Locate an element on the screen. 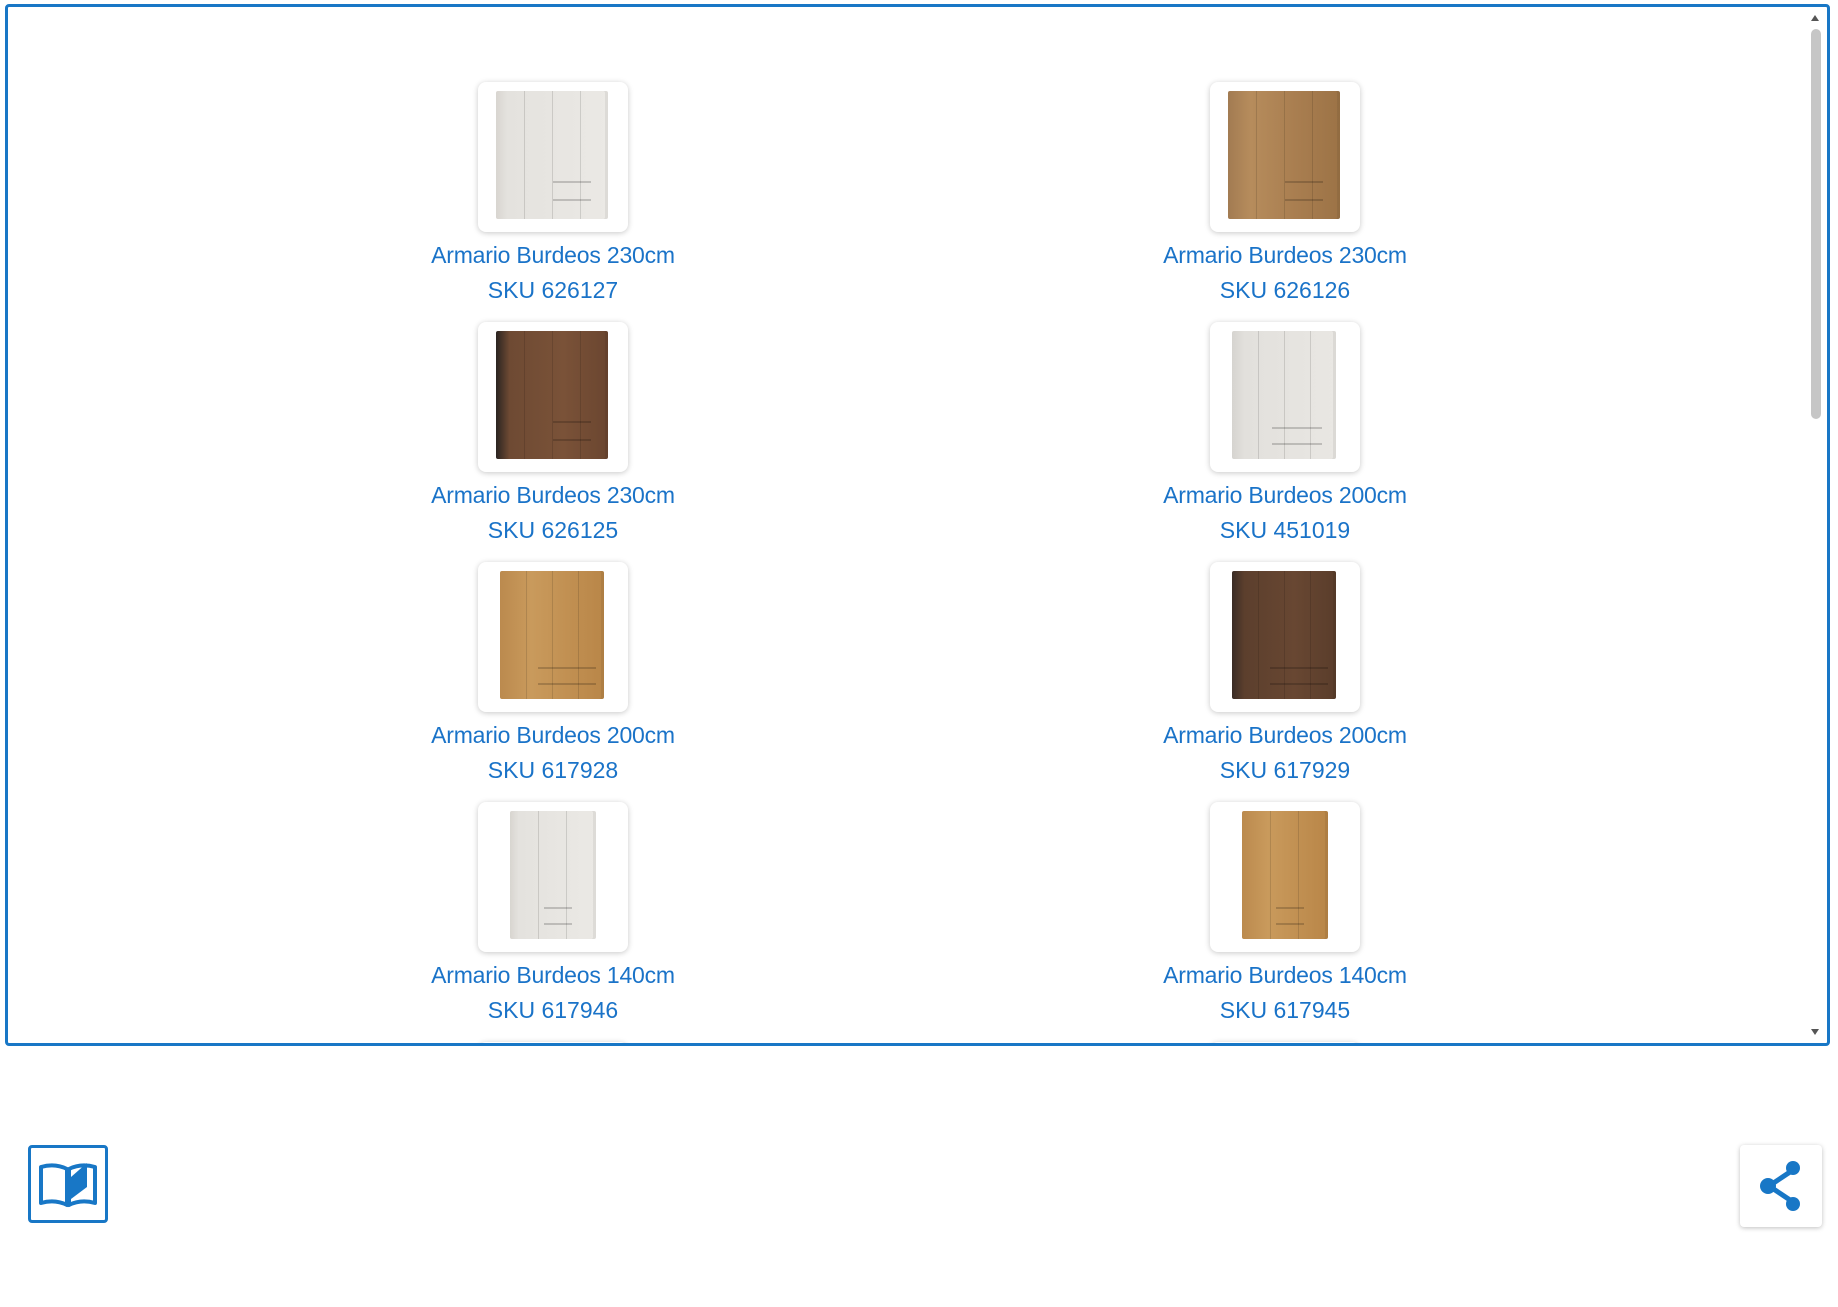  product-card: Armario Burdeos 230cm SKU 626126 is located at coordinates (1285, 193).